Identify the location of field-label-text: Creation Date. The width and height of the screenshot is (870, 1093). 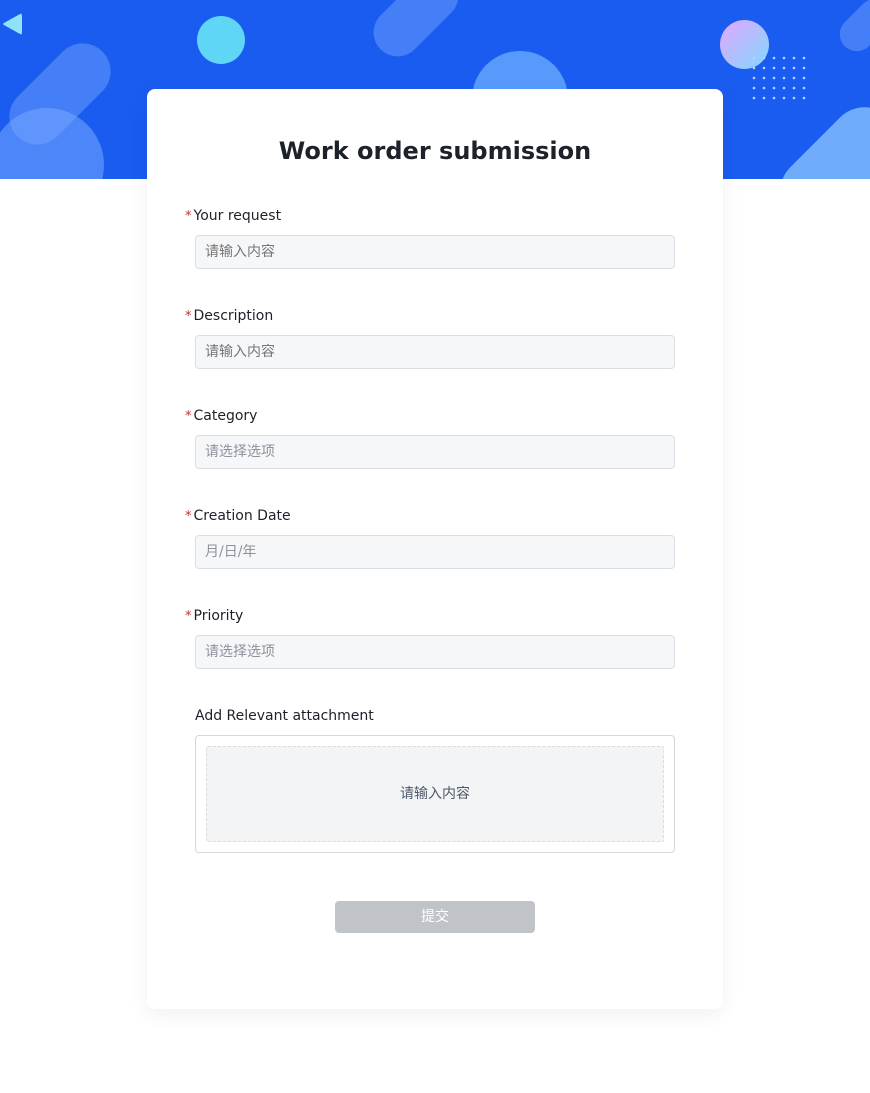
(242, 516).